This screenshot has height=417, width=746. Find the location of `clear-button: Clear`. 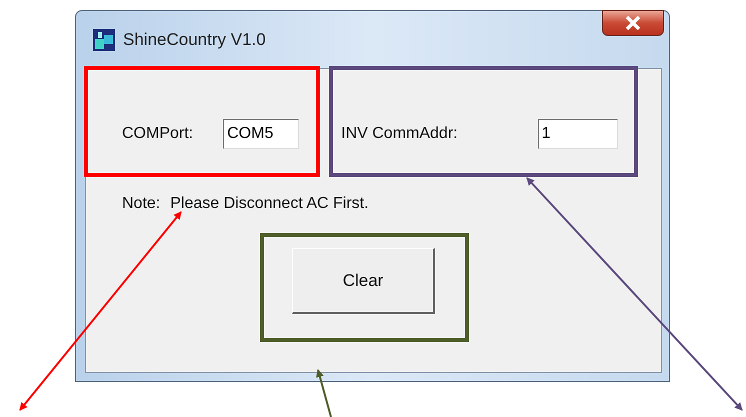

clear-button: Clear is located at coordinates (363, 281).